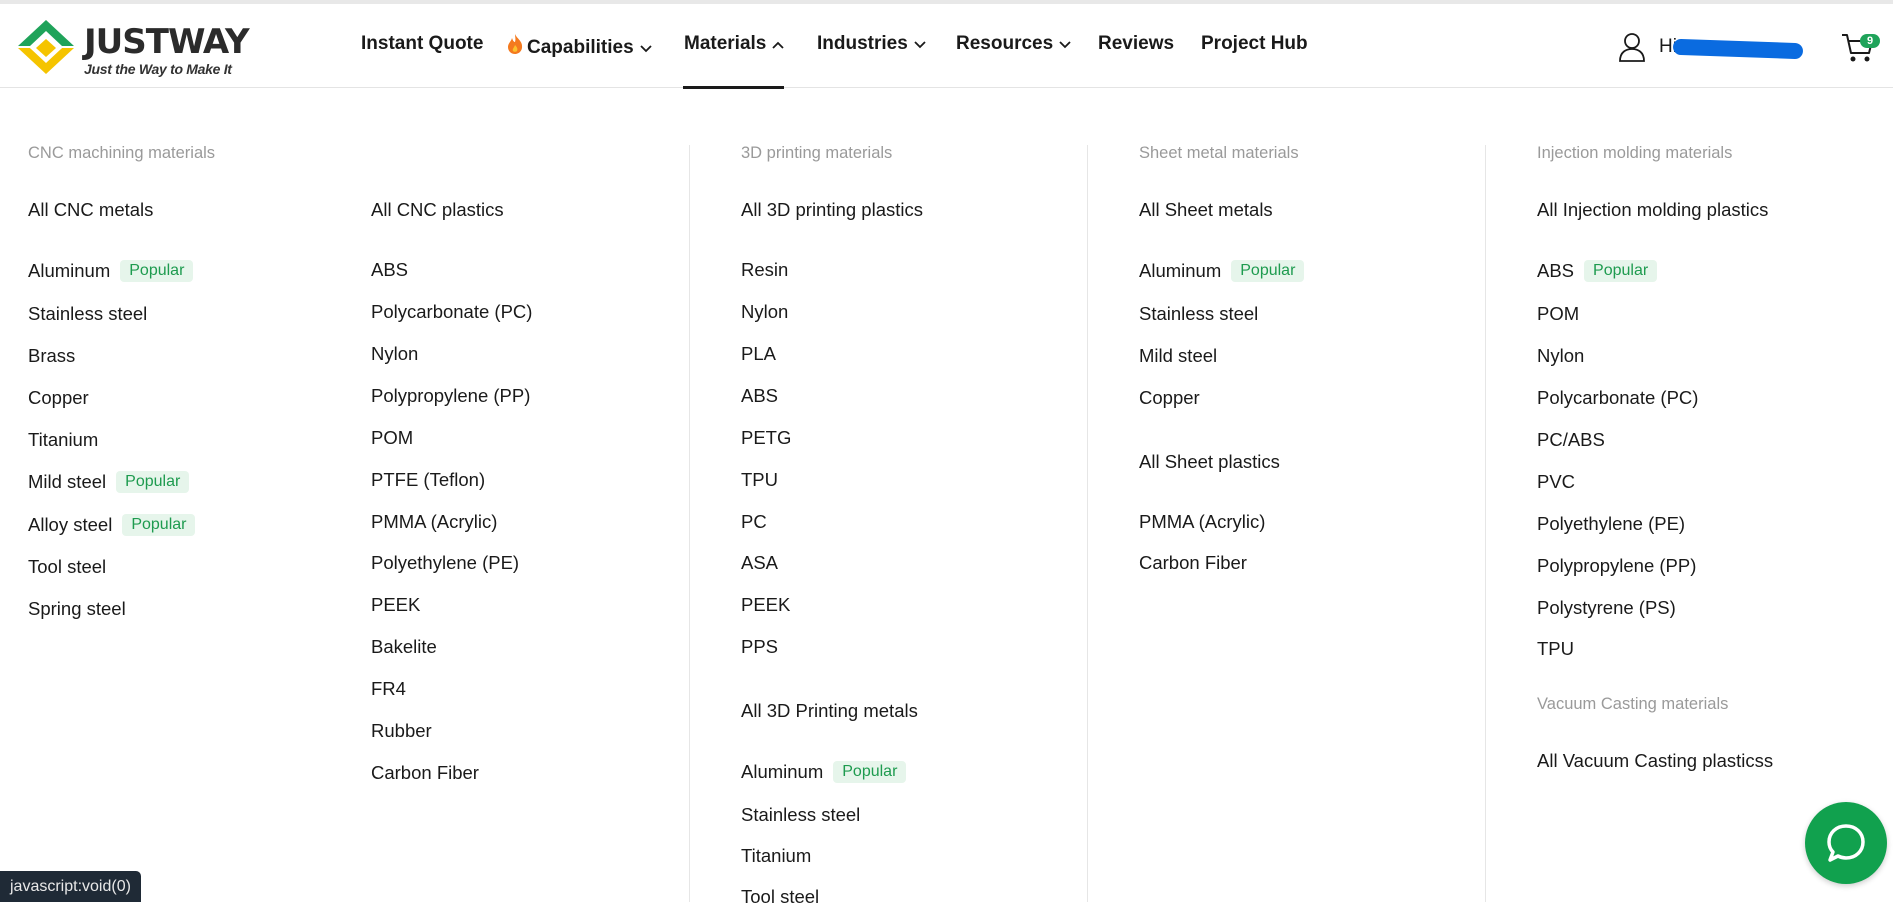  Describe the element at coordinates (776, 856) in the screenshot. I see `printing-metal-item: Titanium` at that location.